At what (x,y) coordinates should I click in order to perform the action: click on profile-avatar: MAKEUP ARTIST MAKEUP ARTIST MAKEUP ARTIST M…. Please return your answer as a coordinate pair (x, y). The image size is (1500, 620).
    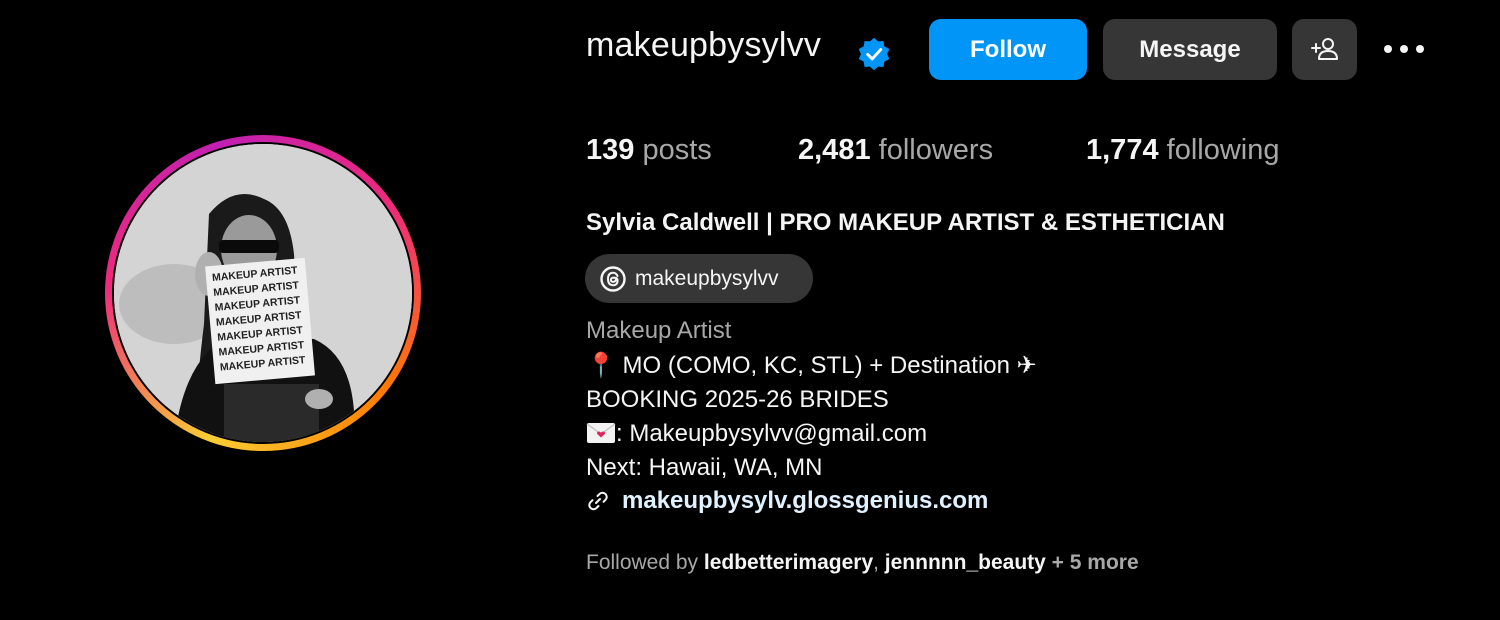
    Looking at the image, I should click on (263, 293).